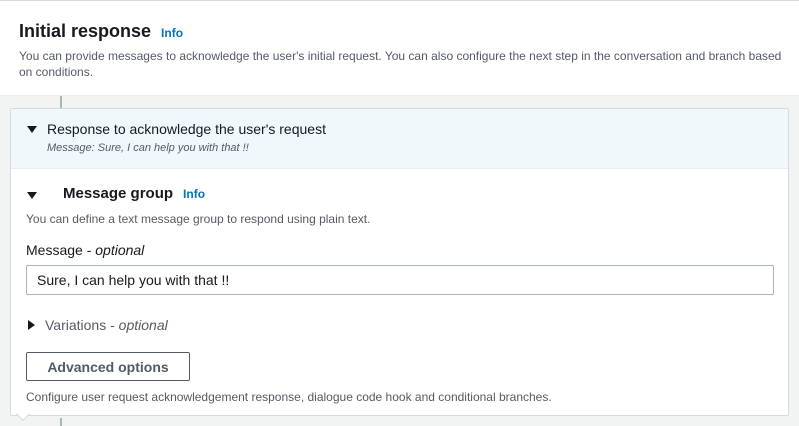 The height and width of the screenshot is (426, 799). I want to click on advanced-options-button: Advanced options, so click(108, 366).